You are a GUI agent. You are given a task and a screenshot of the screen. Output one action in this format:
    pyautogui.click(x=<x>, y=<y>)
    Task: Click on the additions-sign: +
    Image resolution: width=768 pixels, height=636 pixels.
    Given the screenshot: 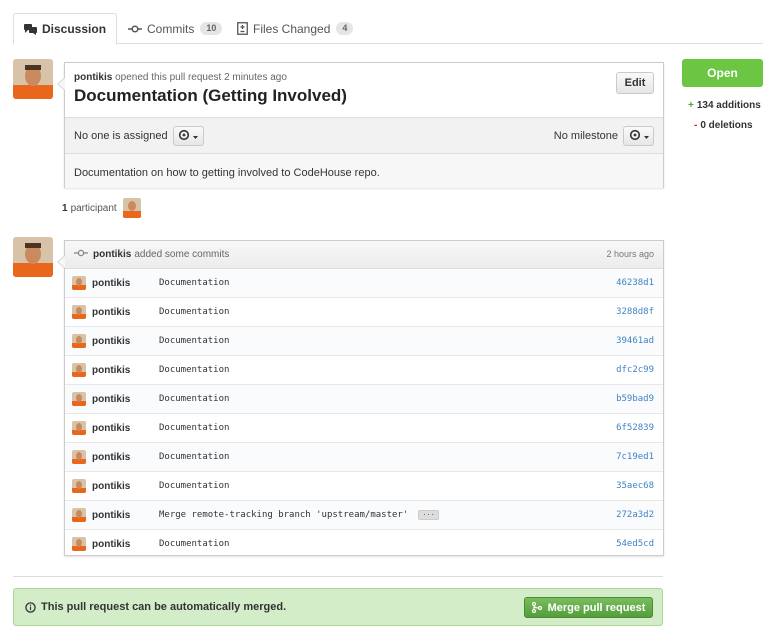 What is the action you would take?
    pyautogui.click(x=691, y=105)
    